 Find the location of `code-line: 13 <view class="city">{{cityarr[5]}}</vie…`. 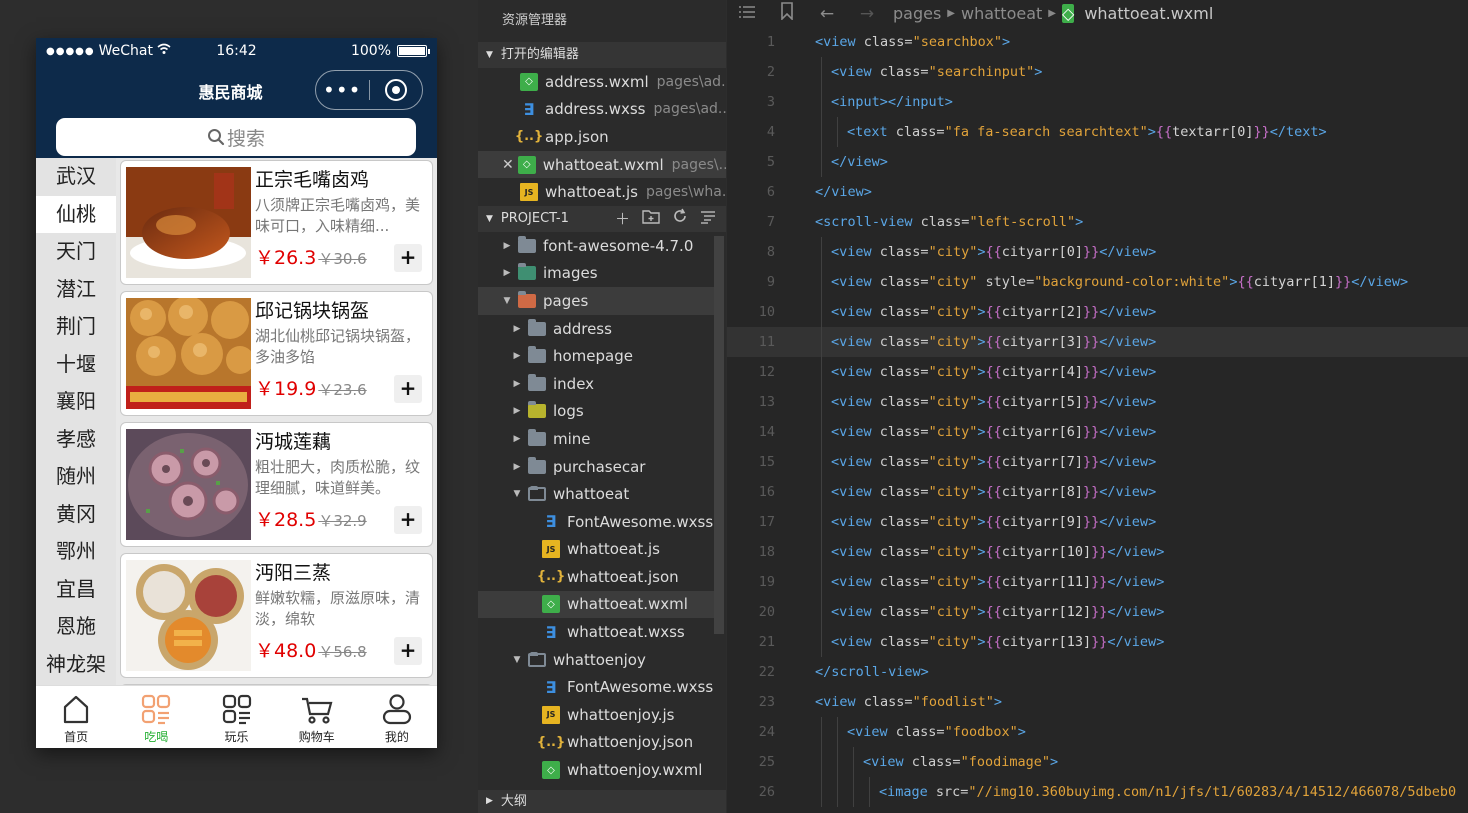

code-line: 13 <view class="city">{{cityarr[5]}}</vie… is located at coordinates (1097, 402).